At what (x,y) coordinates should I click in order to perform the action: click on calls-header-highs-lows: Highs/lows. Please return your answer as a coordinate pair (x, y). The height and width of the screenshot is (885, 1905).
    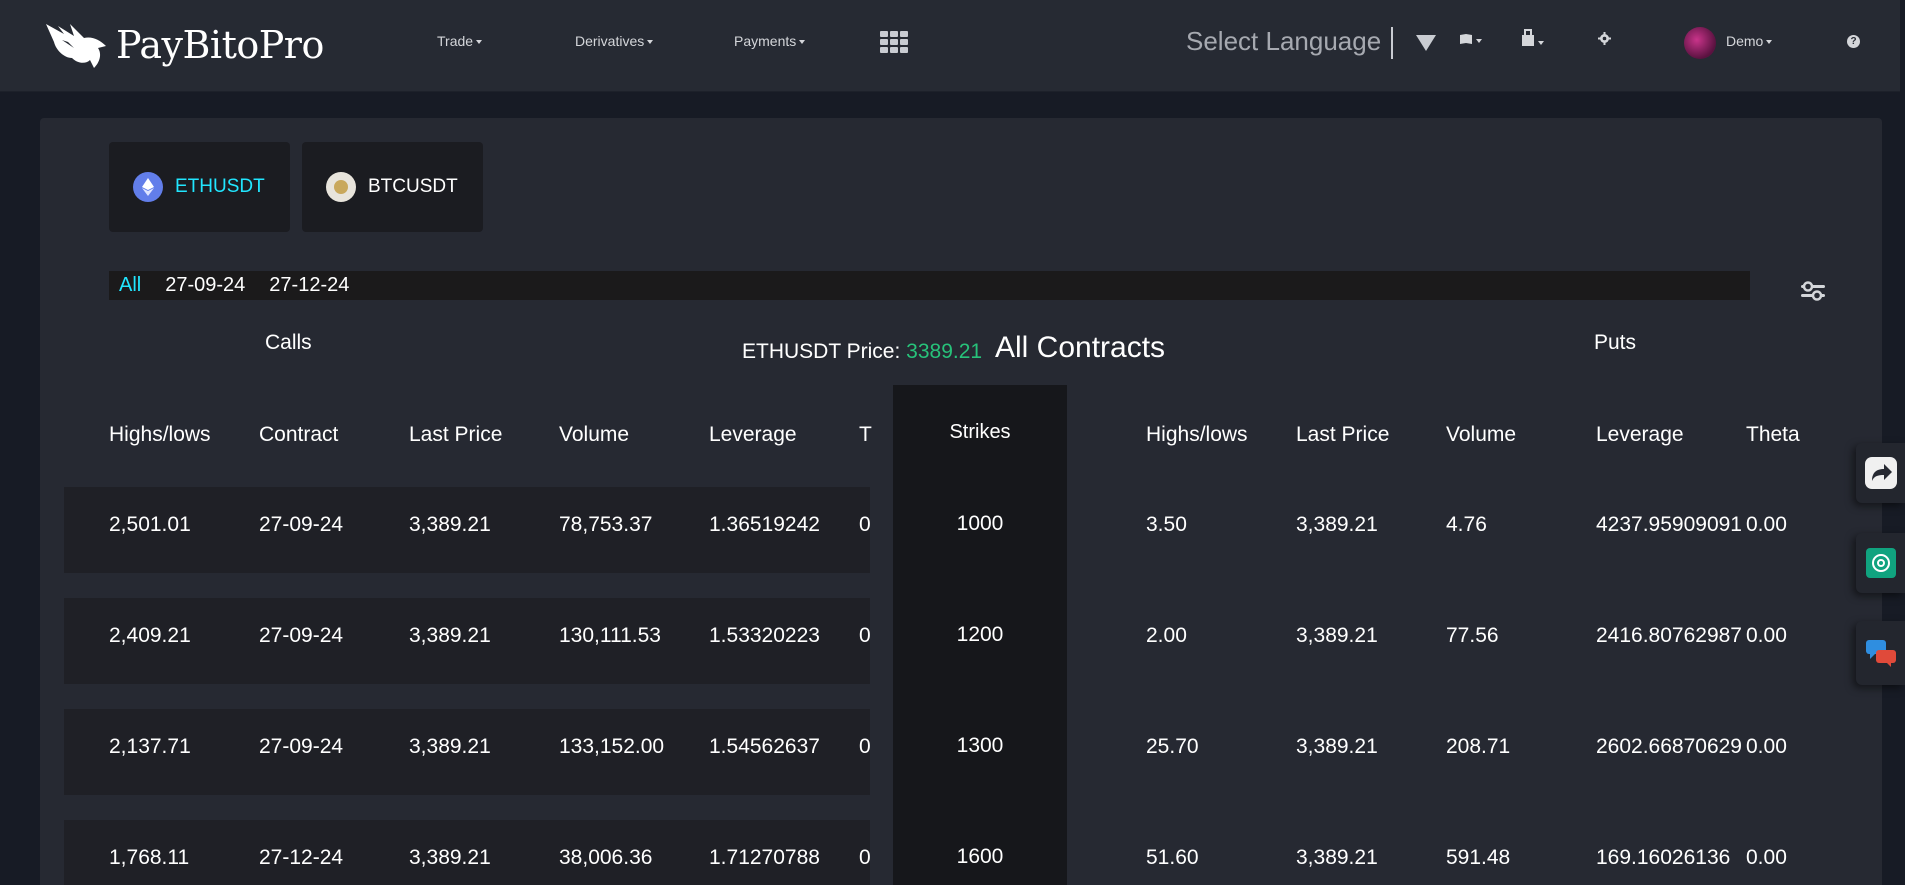
    Looking at the image, I should click on (160, 434).